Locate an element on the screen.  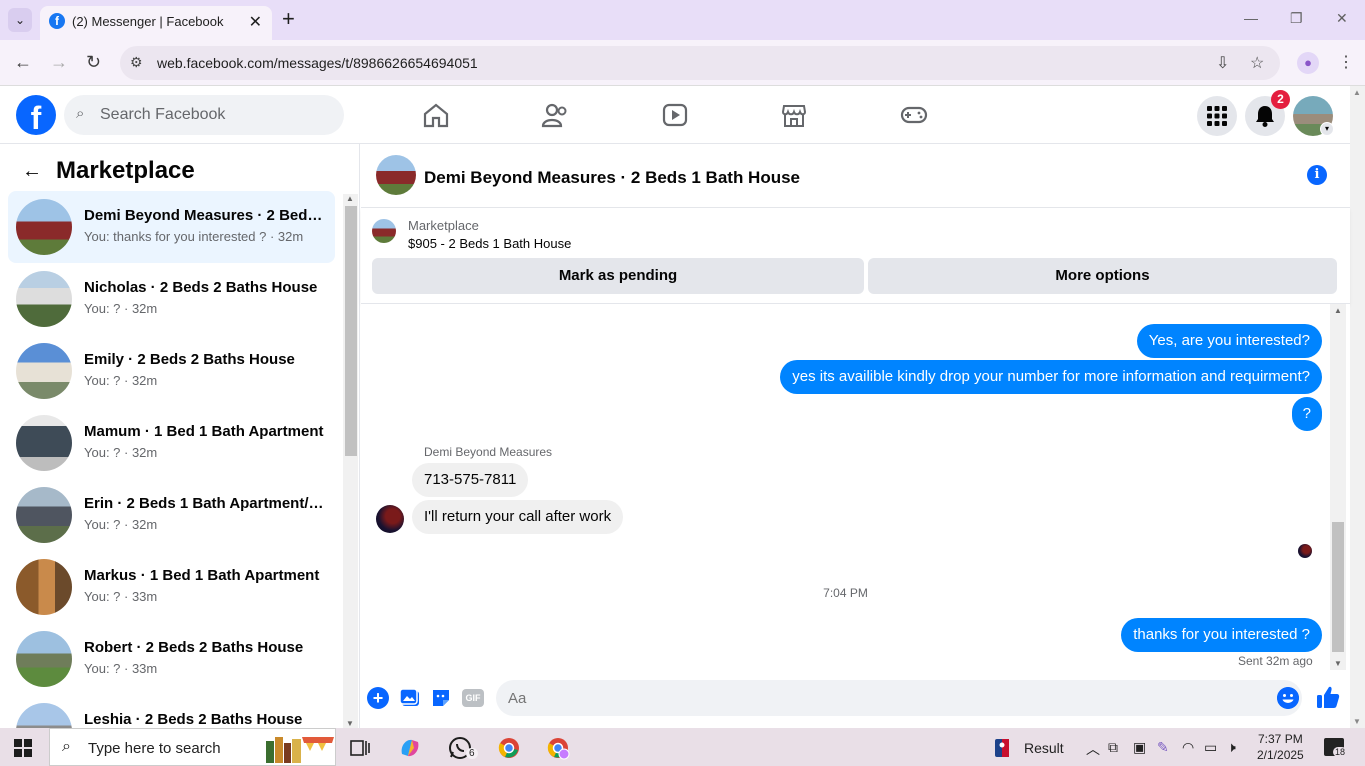
outgoing-message: Yes, are you interested? is located at coordinates (1229, 341).